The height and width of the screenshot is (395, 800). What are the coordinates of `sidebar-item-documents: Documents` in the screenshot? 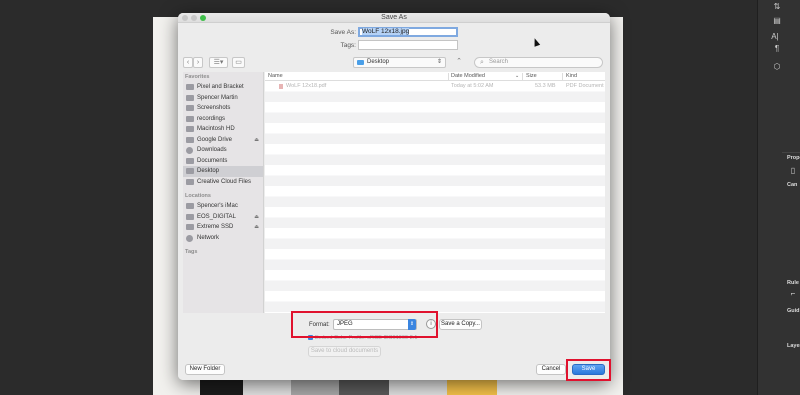 It's located at (223, 161).